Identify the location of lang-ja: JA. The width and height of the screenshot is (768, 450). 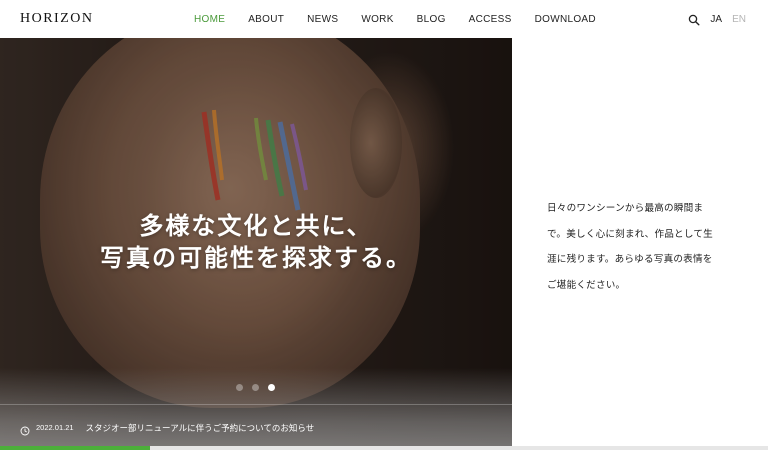
(716, 19).